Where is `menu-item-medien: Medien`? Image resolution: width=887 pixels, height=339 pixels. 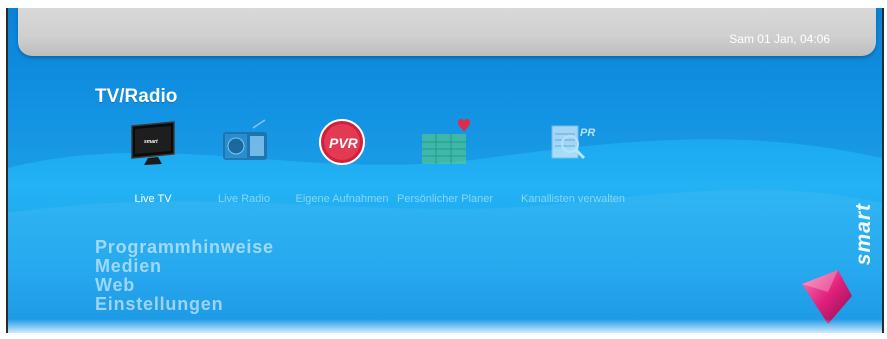 menu-item-medien: Medien is located at coordinates (184, 266).